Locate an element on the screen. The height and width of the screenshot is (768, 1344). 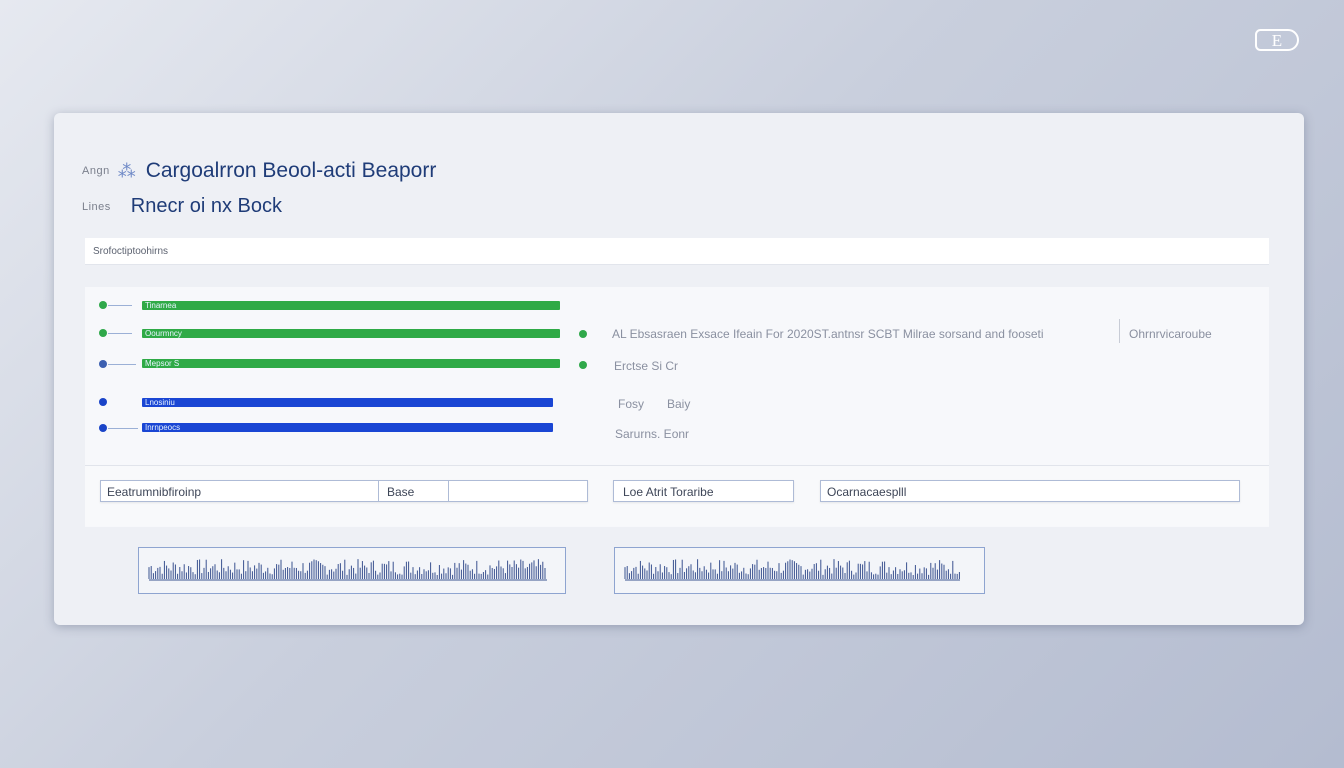
info-line-2: Erctse Si Cr is located at coordinates (646, 366).